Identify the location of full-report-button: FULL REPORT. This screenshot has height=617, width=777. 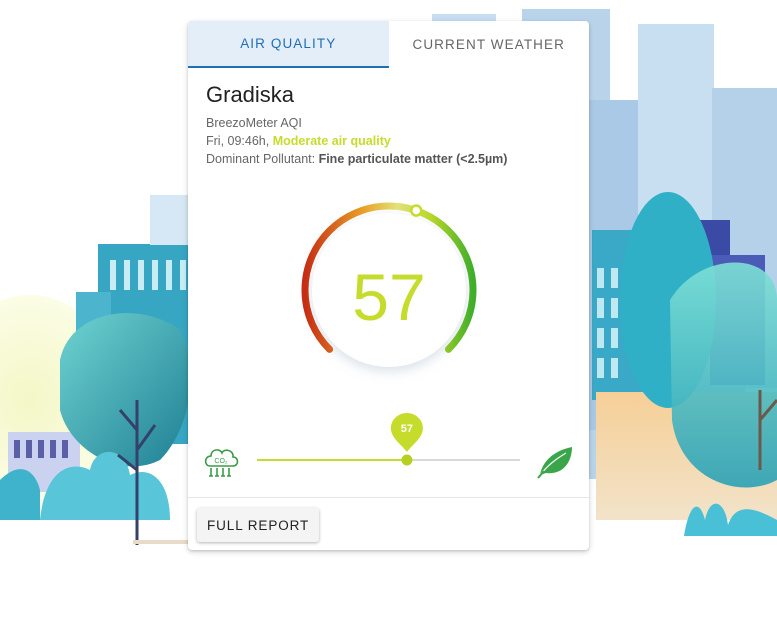
(258, 525).